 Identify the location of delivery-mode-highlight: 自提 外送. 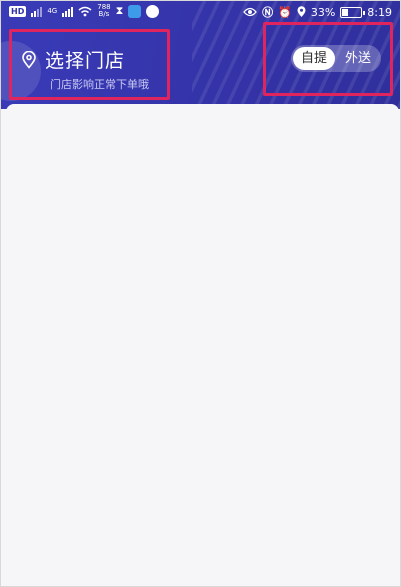
(328, 59).